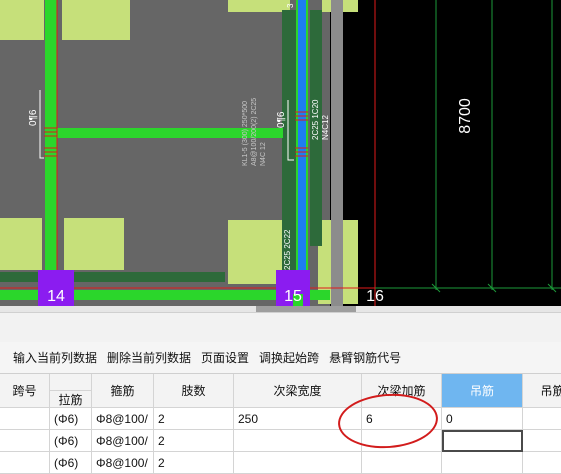  I want to click on cell-sub-beam-width: 250, so click(298, 419).